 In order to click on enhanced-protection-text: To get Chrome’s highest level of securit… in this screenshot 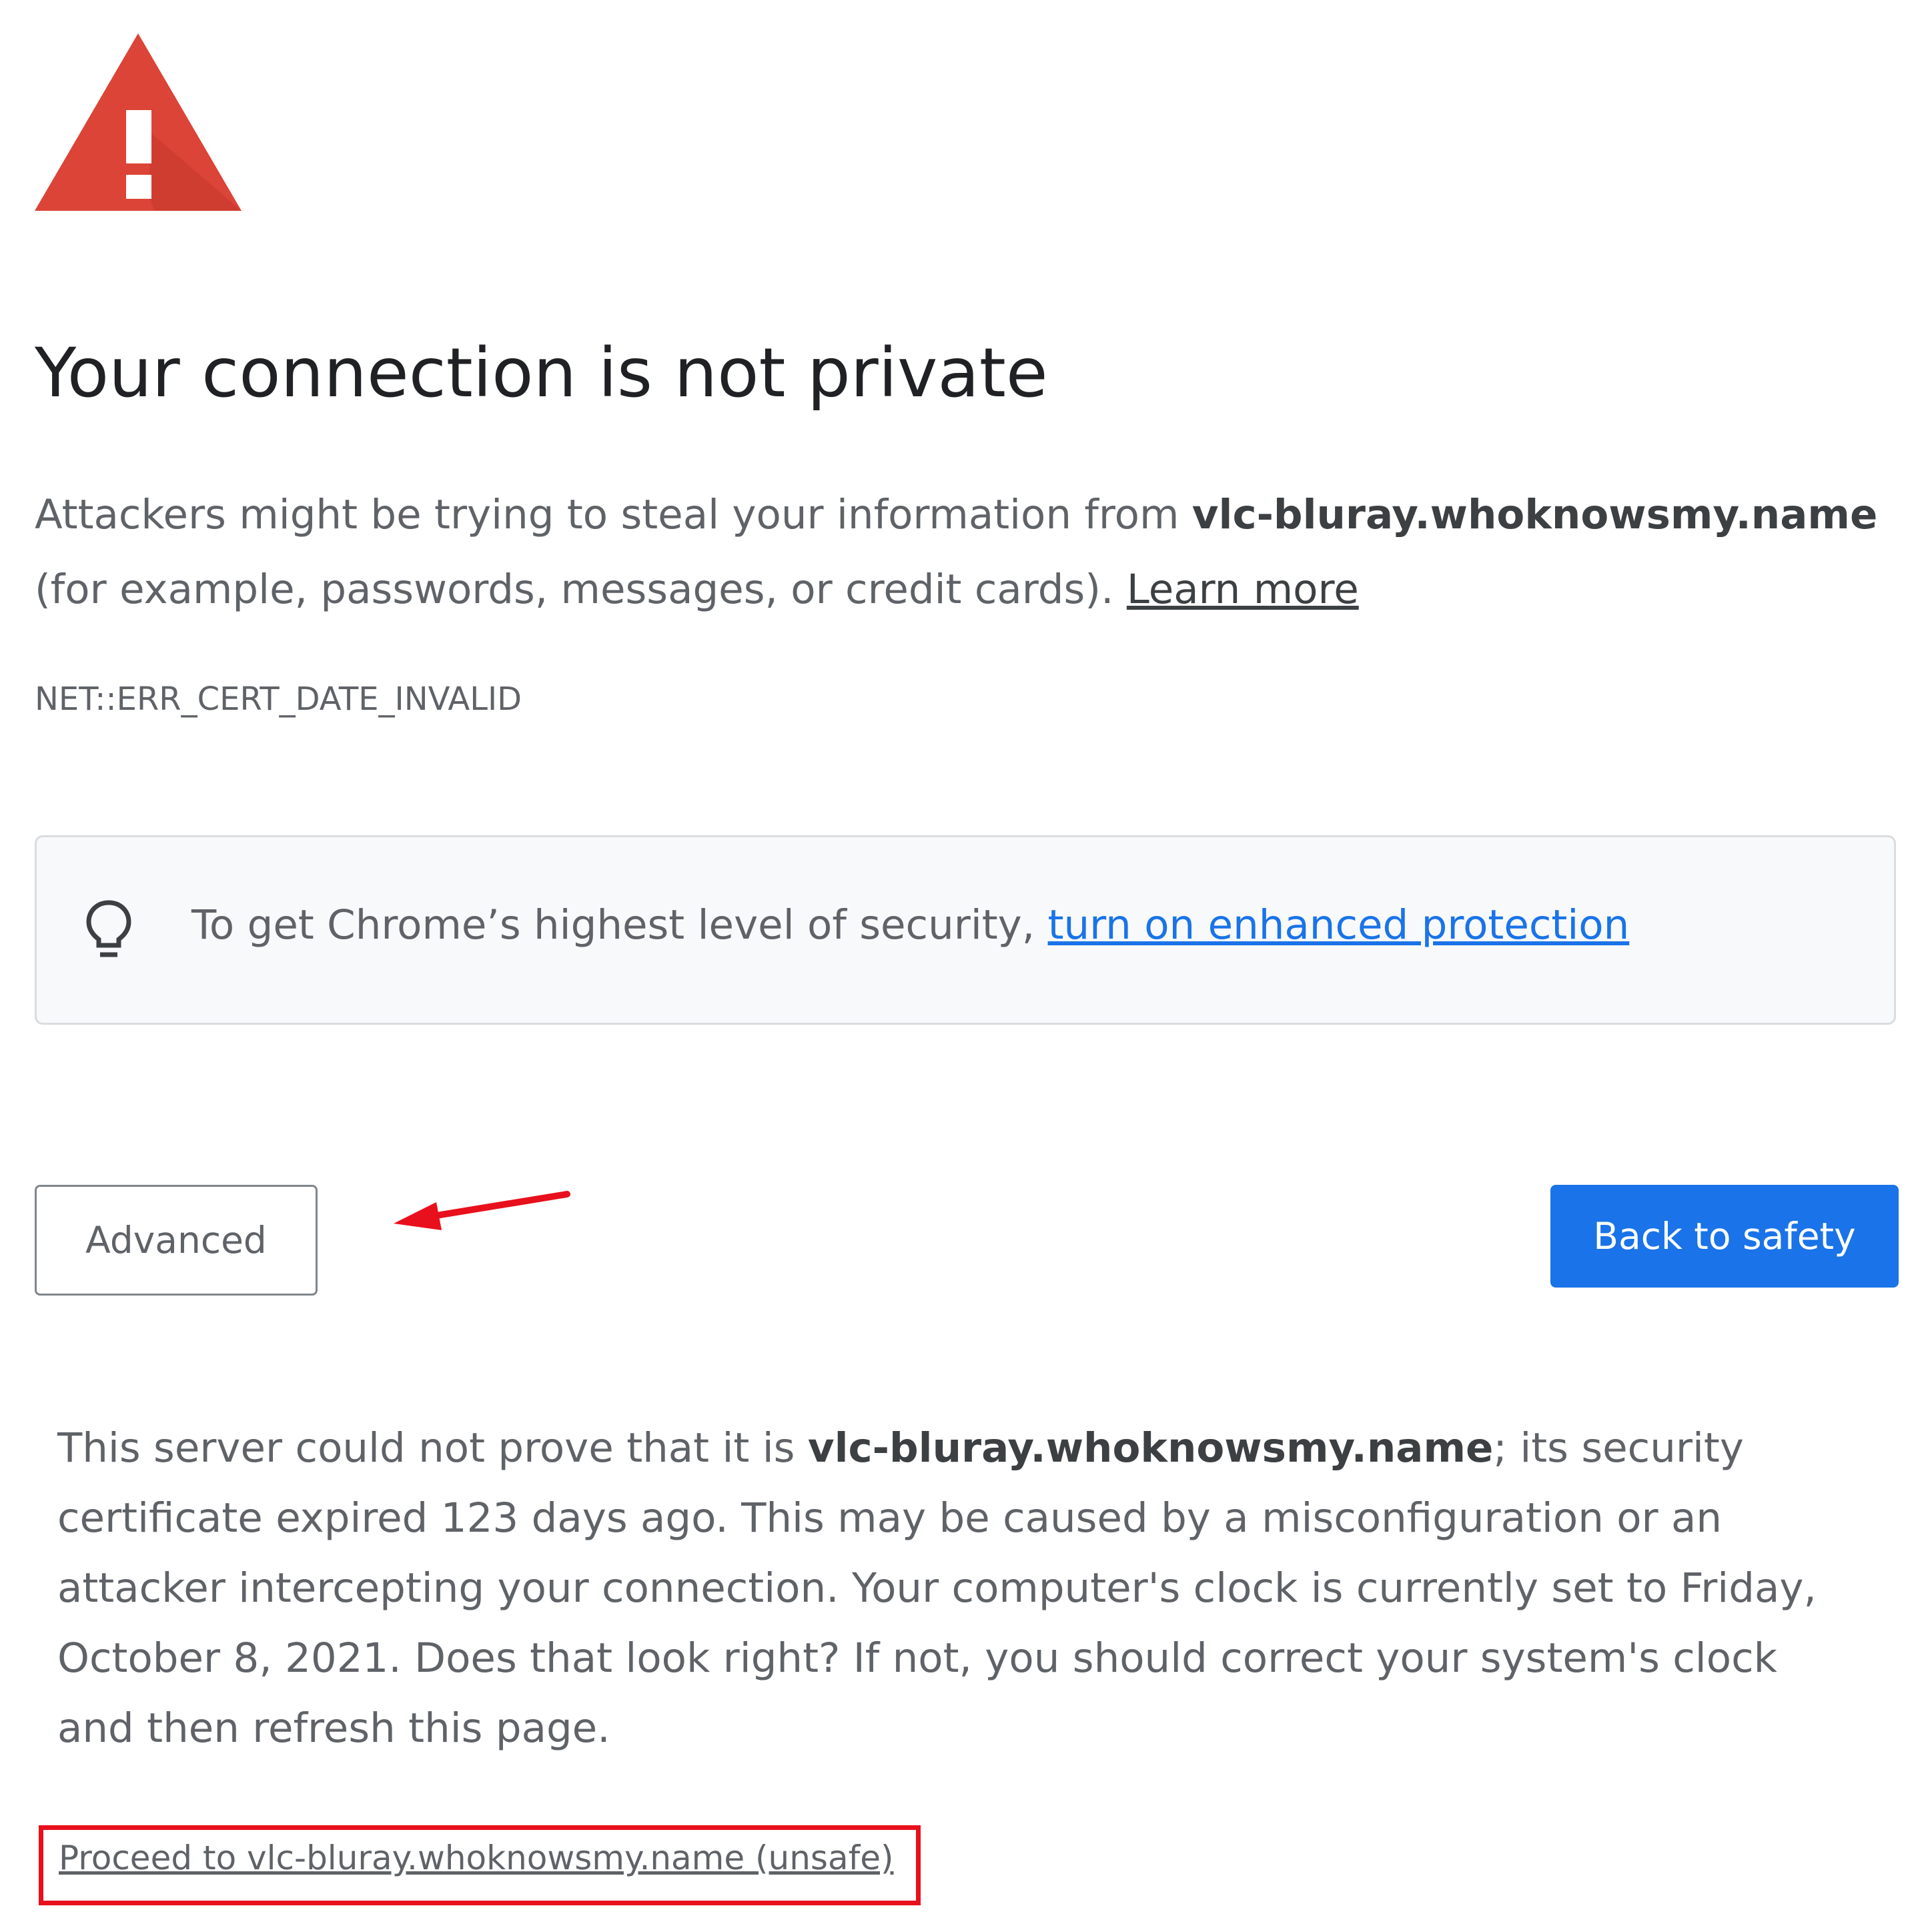, I will do `click(910, 925)`.